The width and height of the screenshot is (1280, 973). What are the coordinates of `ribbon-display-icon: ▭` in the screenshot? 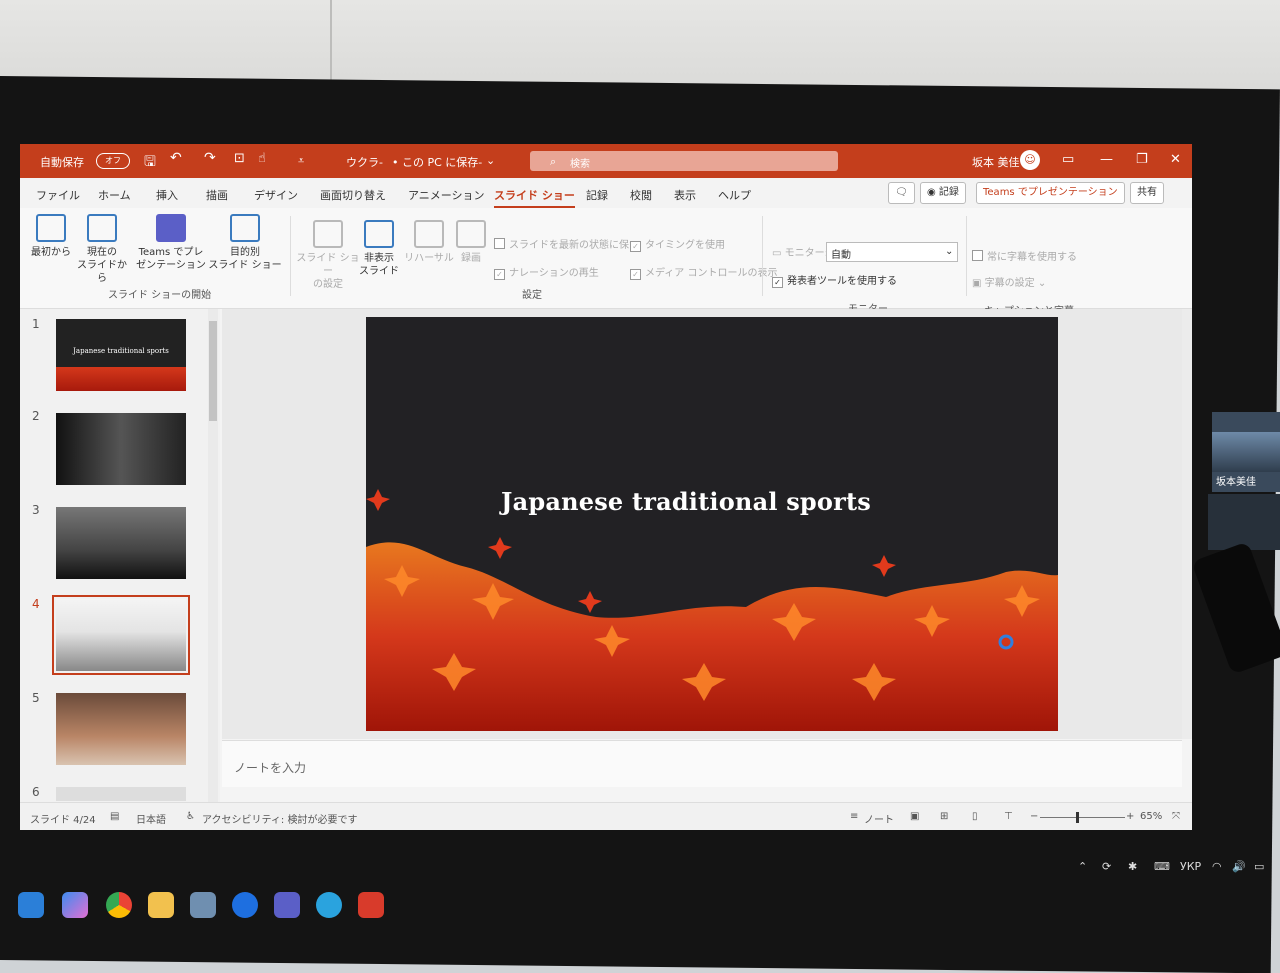 It's located at (1068, 159).